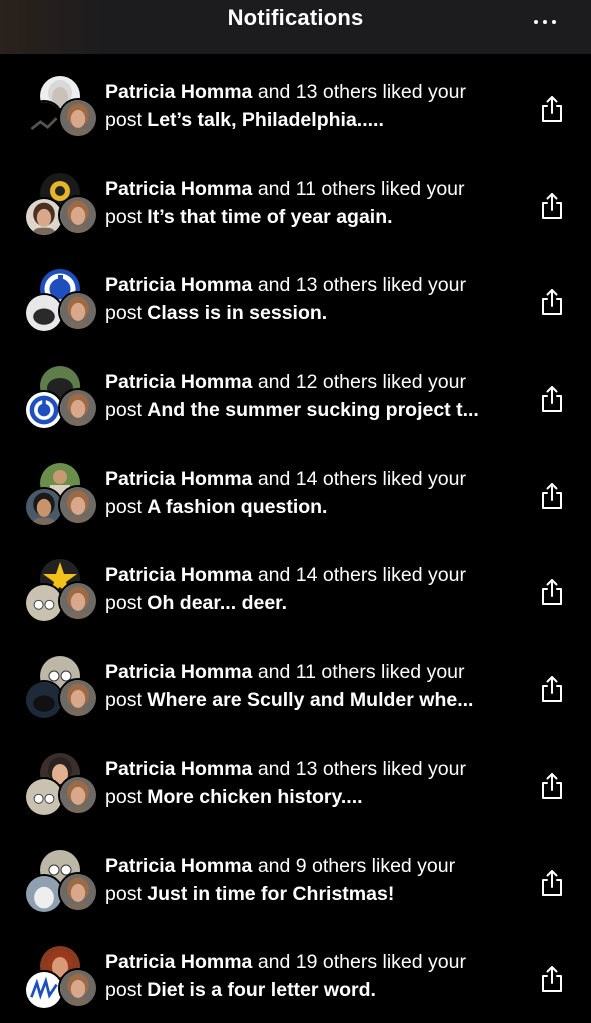 This screenshot has height=1023, width=591. Describe the element at coordinates (536, 22) in the screenshot. I see `ellipsis-icon` at that location.